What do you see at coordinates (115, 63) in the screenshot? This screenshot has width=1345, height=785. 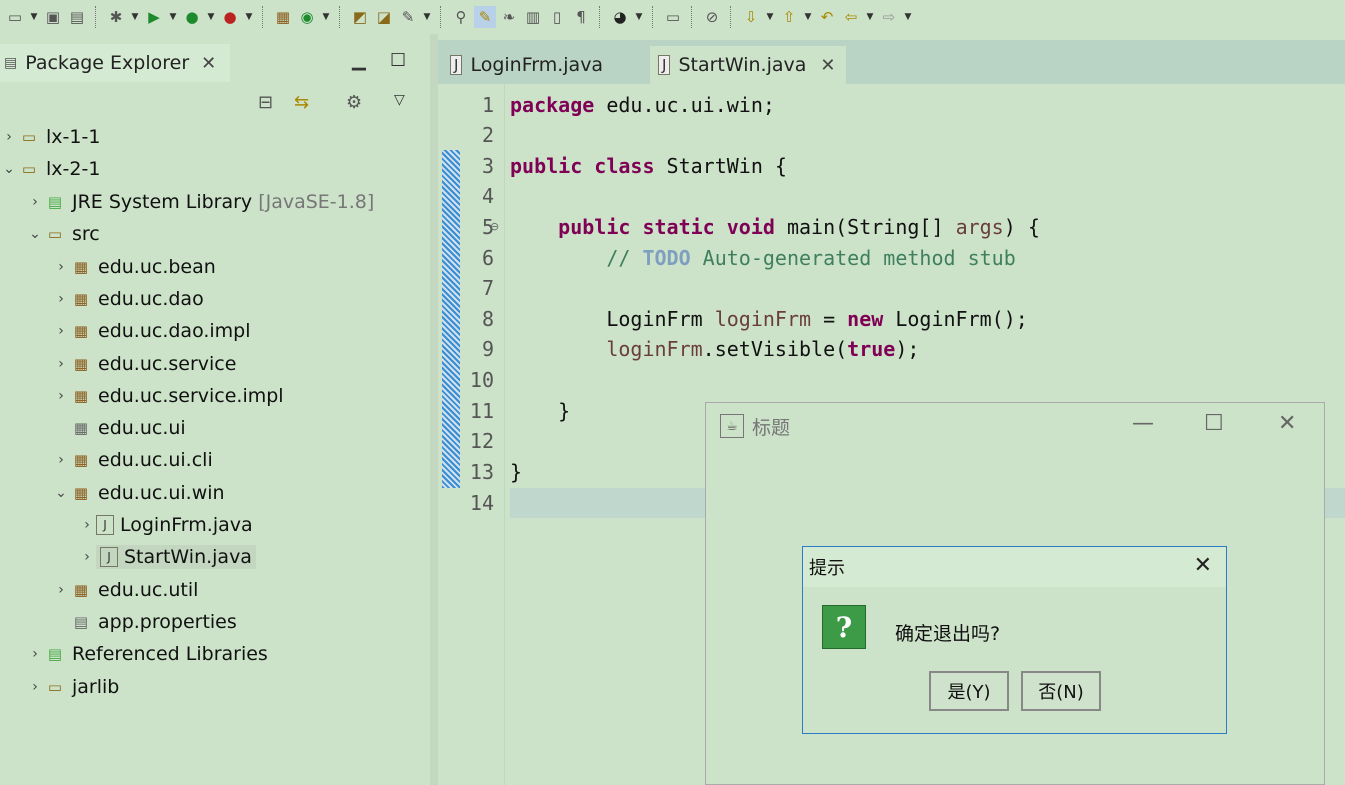 I see `package-explorer-tab: ▤ Package Explorer ✕` at bounding box center [115, 63].